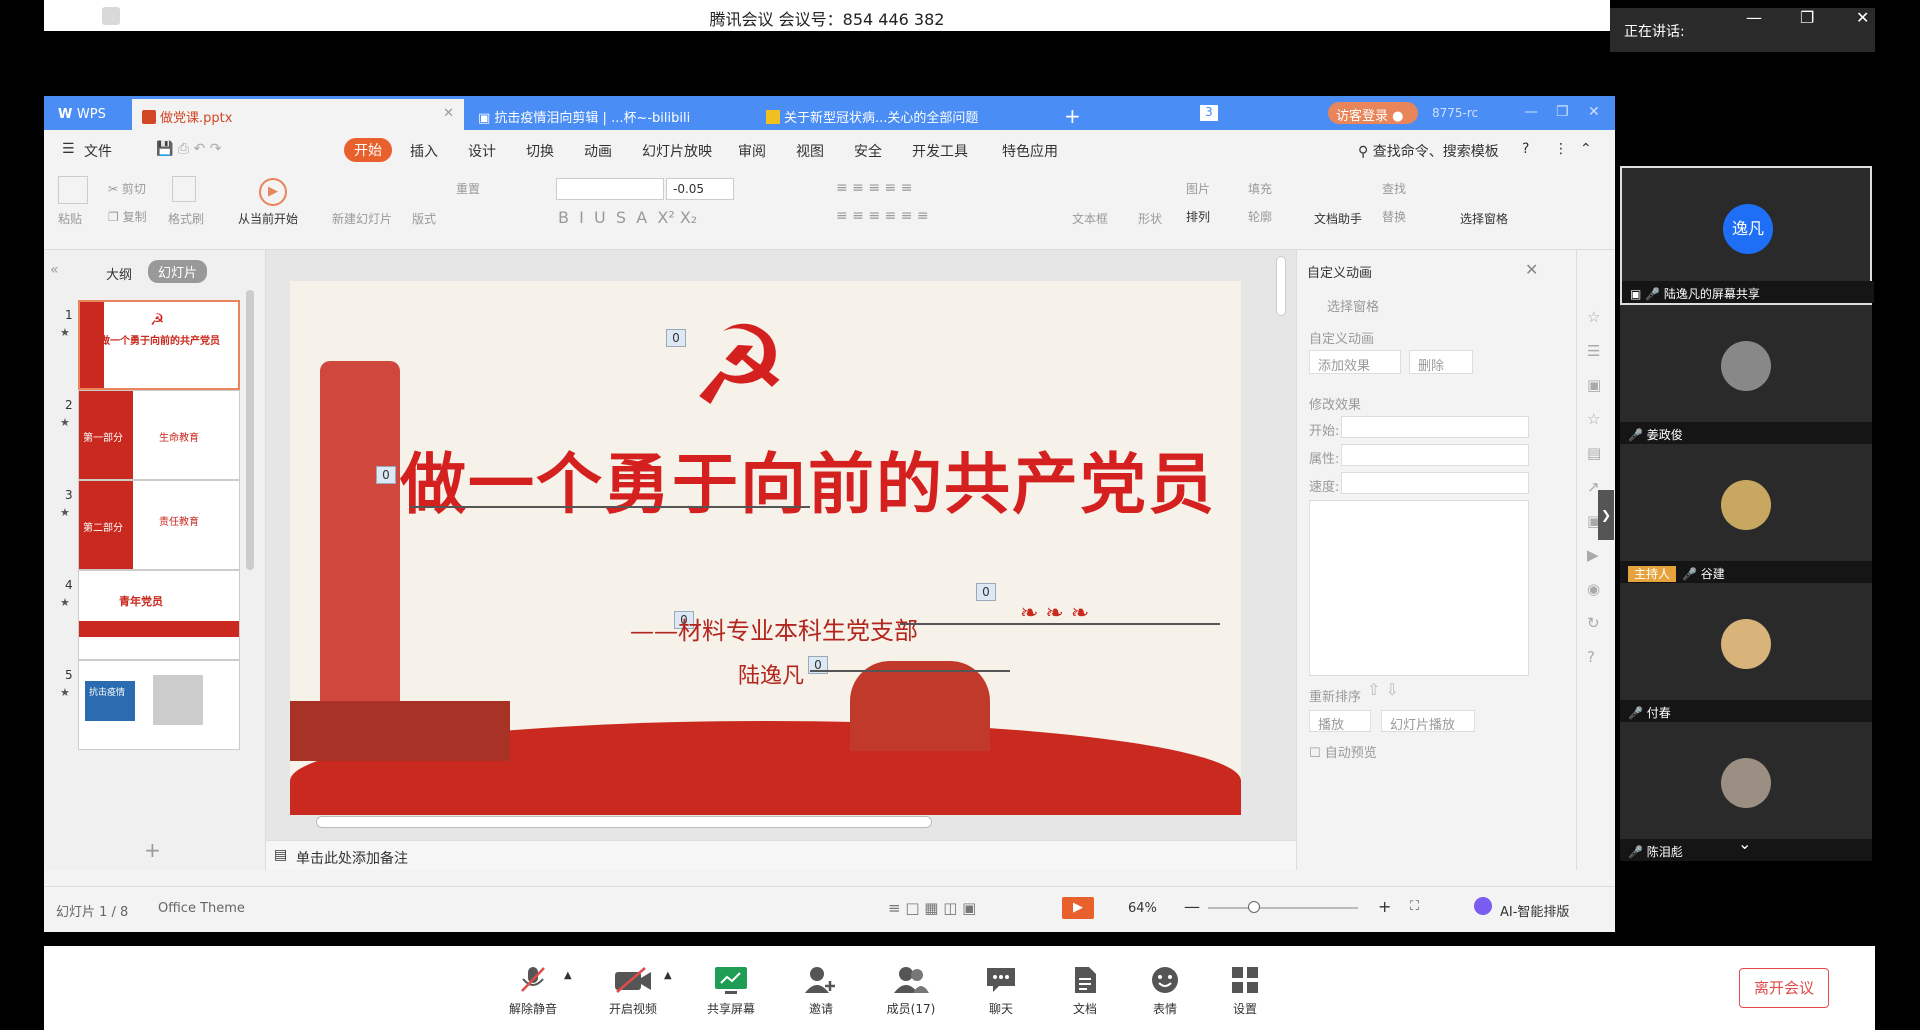 This screenshot has width=1920, height=1030. What do you see at coordinates (1394, 216) in the screenshot?
I see `replace-button: 替换` at bounding box center [1394, 216].